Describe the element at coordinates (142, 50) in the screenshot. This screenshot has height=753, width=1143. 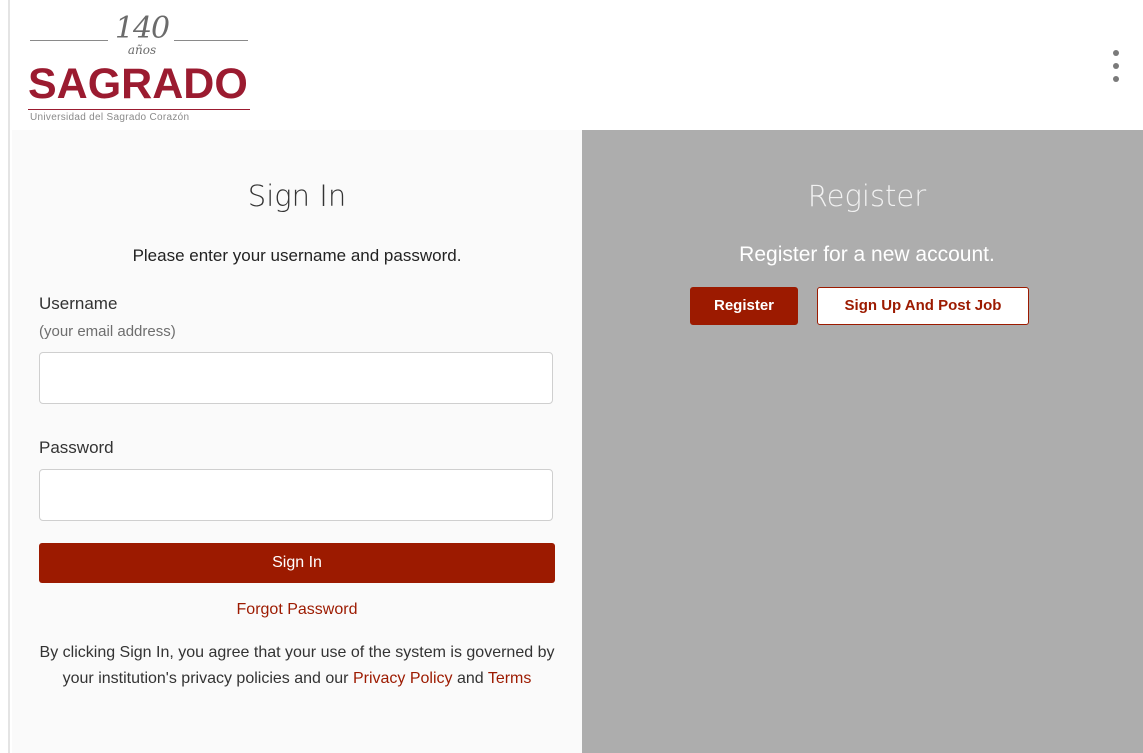
I see `logo-years-sub: años` at that location.